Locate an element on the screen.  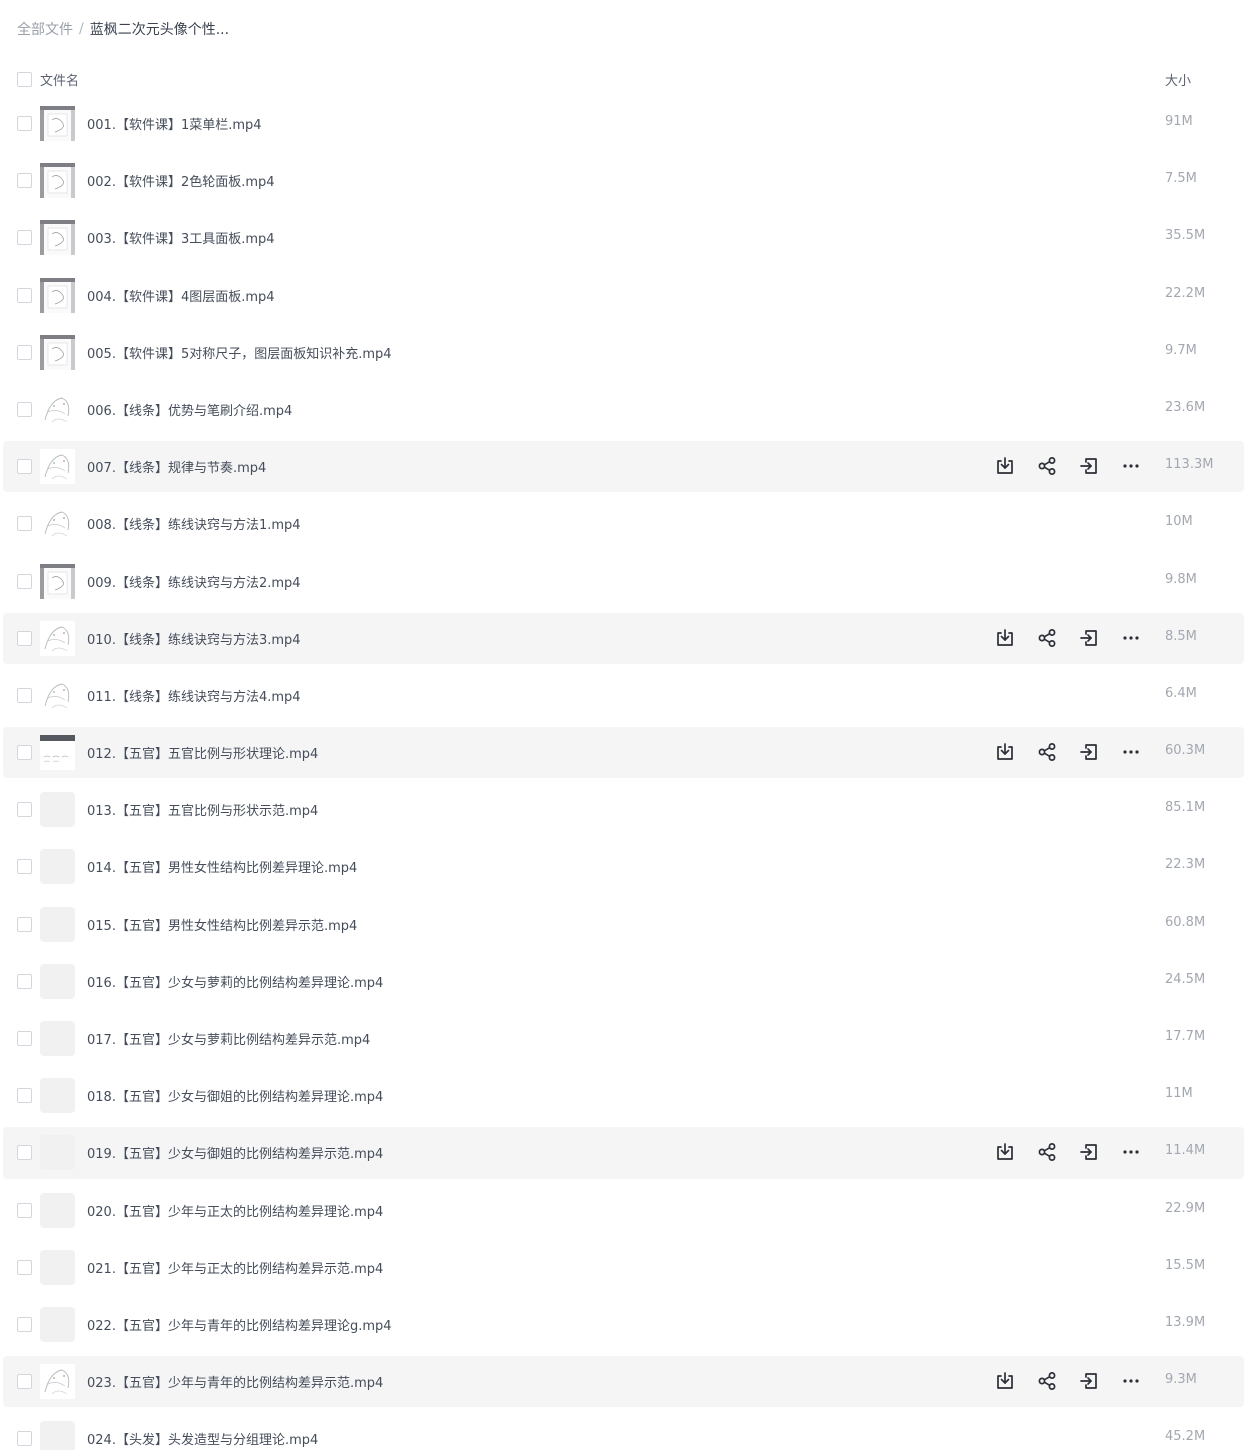
breadcrumb-root-link: 全部文件 is located at coordinates (45, 29).